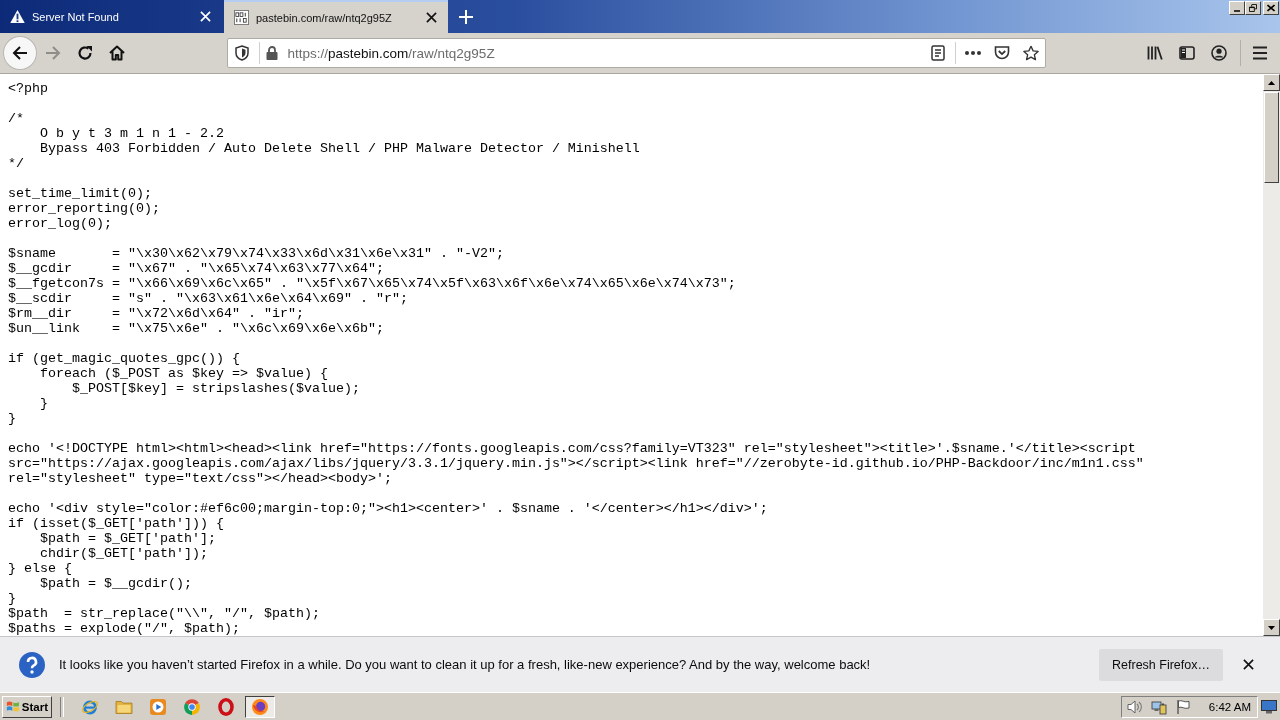  What do you see at coordinates (1219, 53) in the screenshot?
I see `account-icon` at bounding box center [1219, 53].